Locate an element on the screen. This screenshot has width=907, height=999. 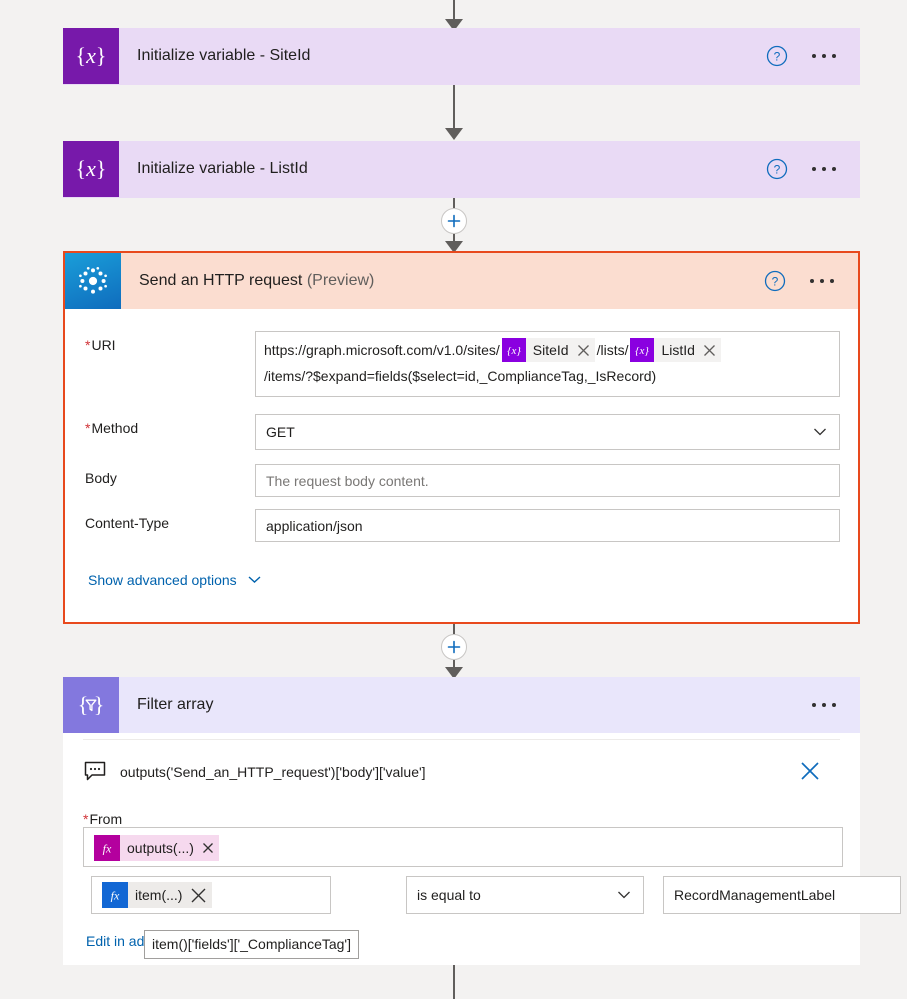
field-row-content-type: Content-Type application/json is located at coordinates (462, 525).